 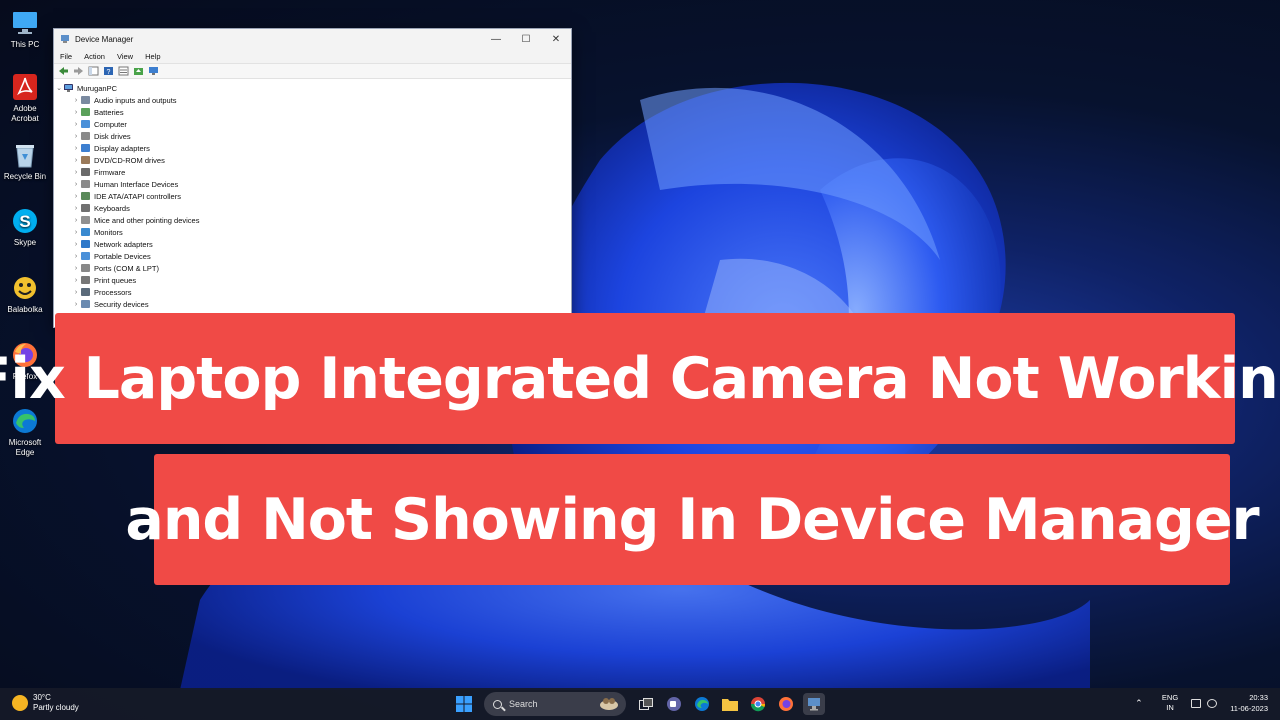 What do you see at coordinates (25, 294) in the screenshot?
I see `desktop-icon-balabolka: Balabolka` at bounding box center [25, 294].